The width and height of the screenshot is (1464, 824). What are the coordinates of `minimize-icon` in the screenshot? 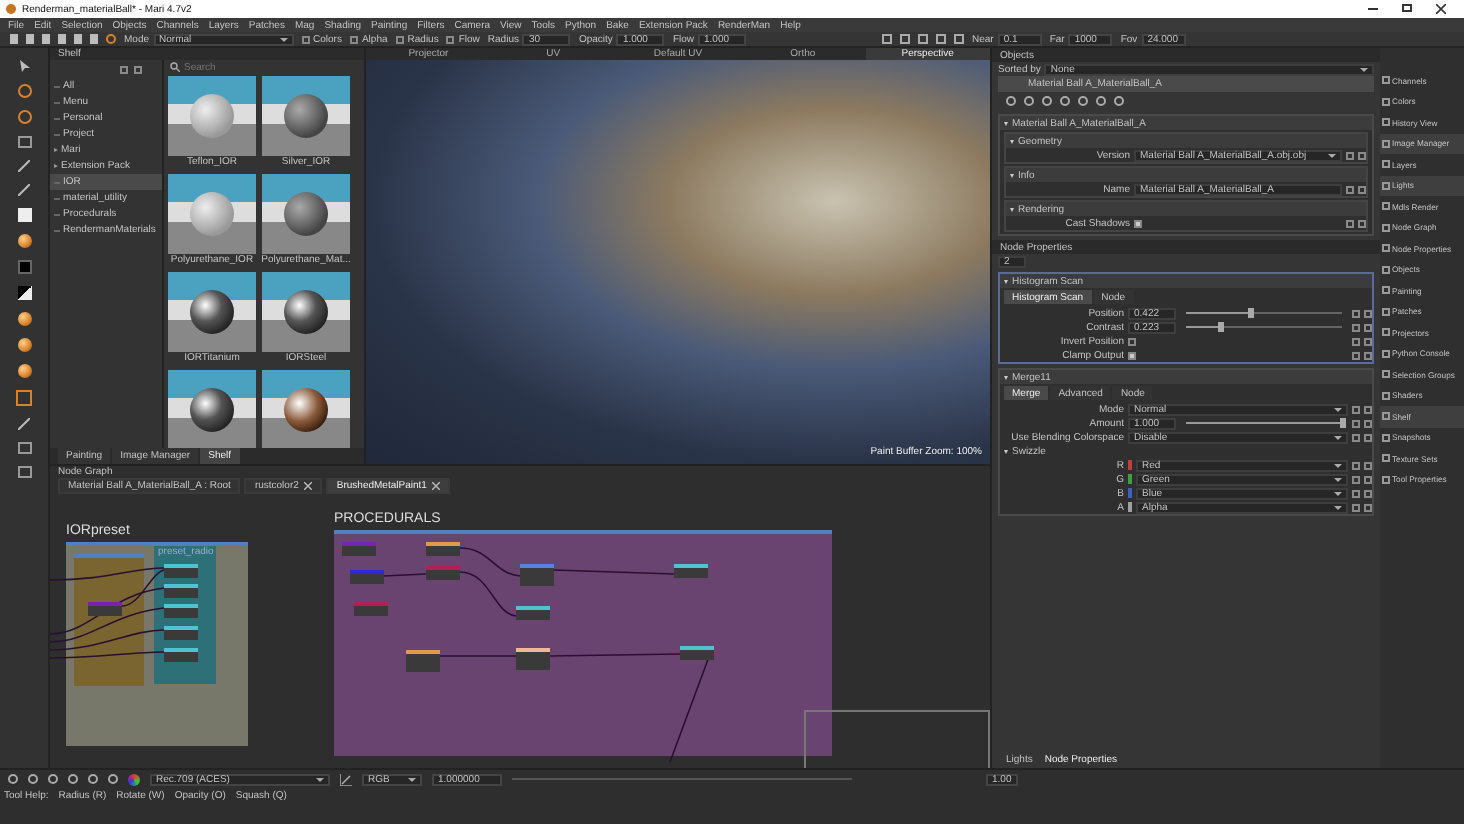 It's located at (1373, 7).